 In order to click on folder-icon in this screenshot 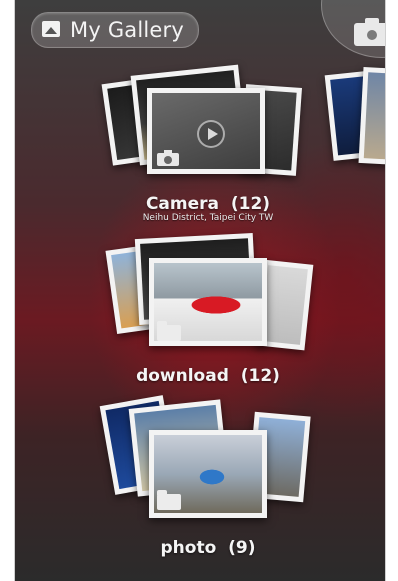, I will do `click(169, 500)`.